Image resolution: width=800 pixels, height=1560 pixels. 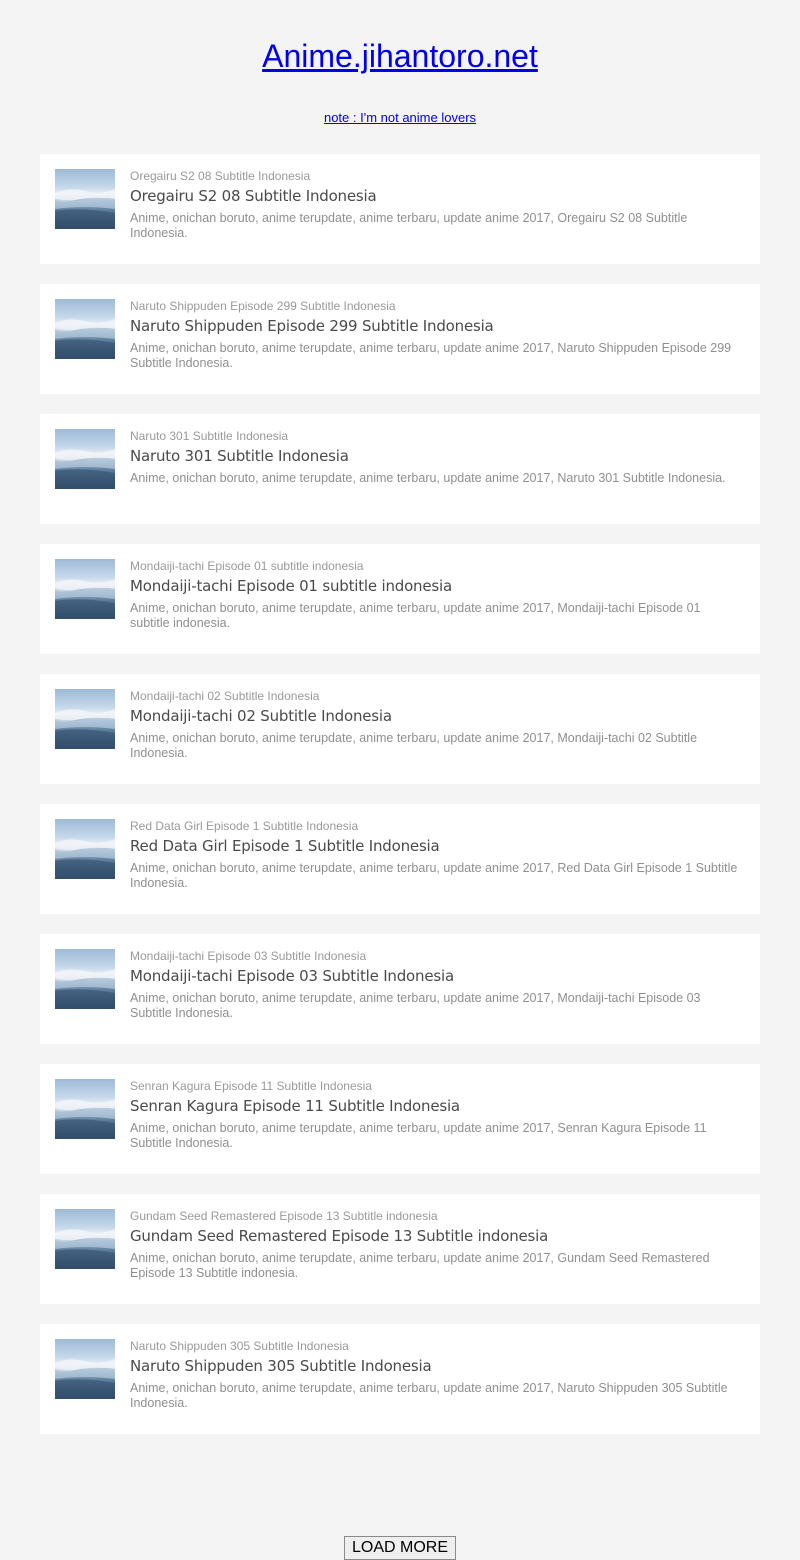 I want to click on load-more-container: LOAD MORE, so click(x=400, y=1548).